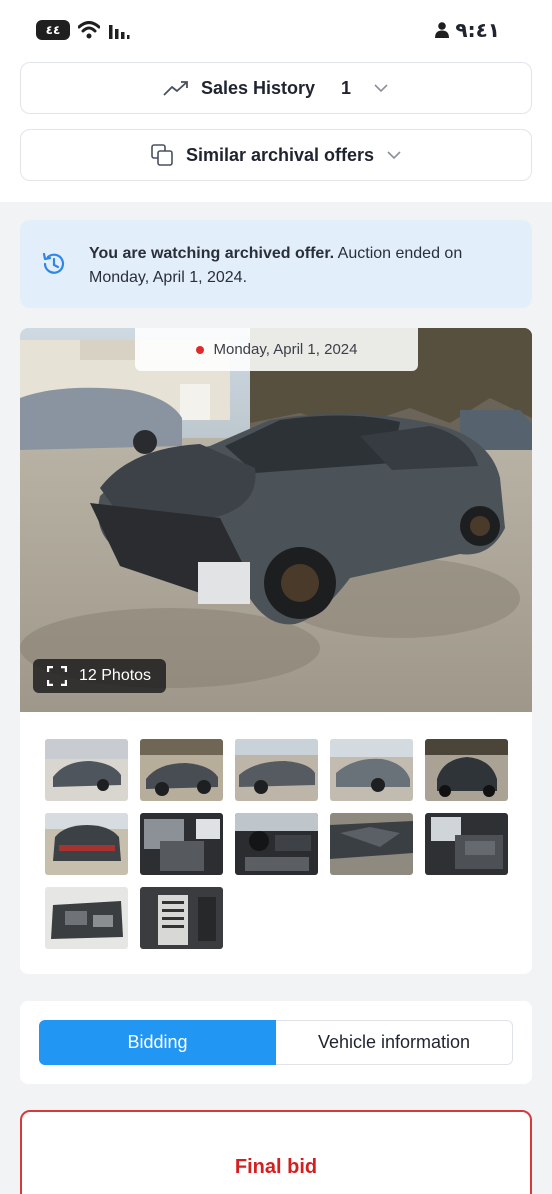 The height and width of the screenshot is (1194, 552). Describe the element at coordinates (53, 263) in the screenshot. I see `history-icon` at that location.